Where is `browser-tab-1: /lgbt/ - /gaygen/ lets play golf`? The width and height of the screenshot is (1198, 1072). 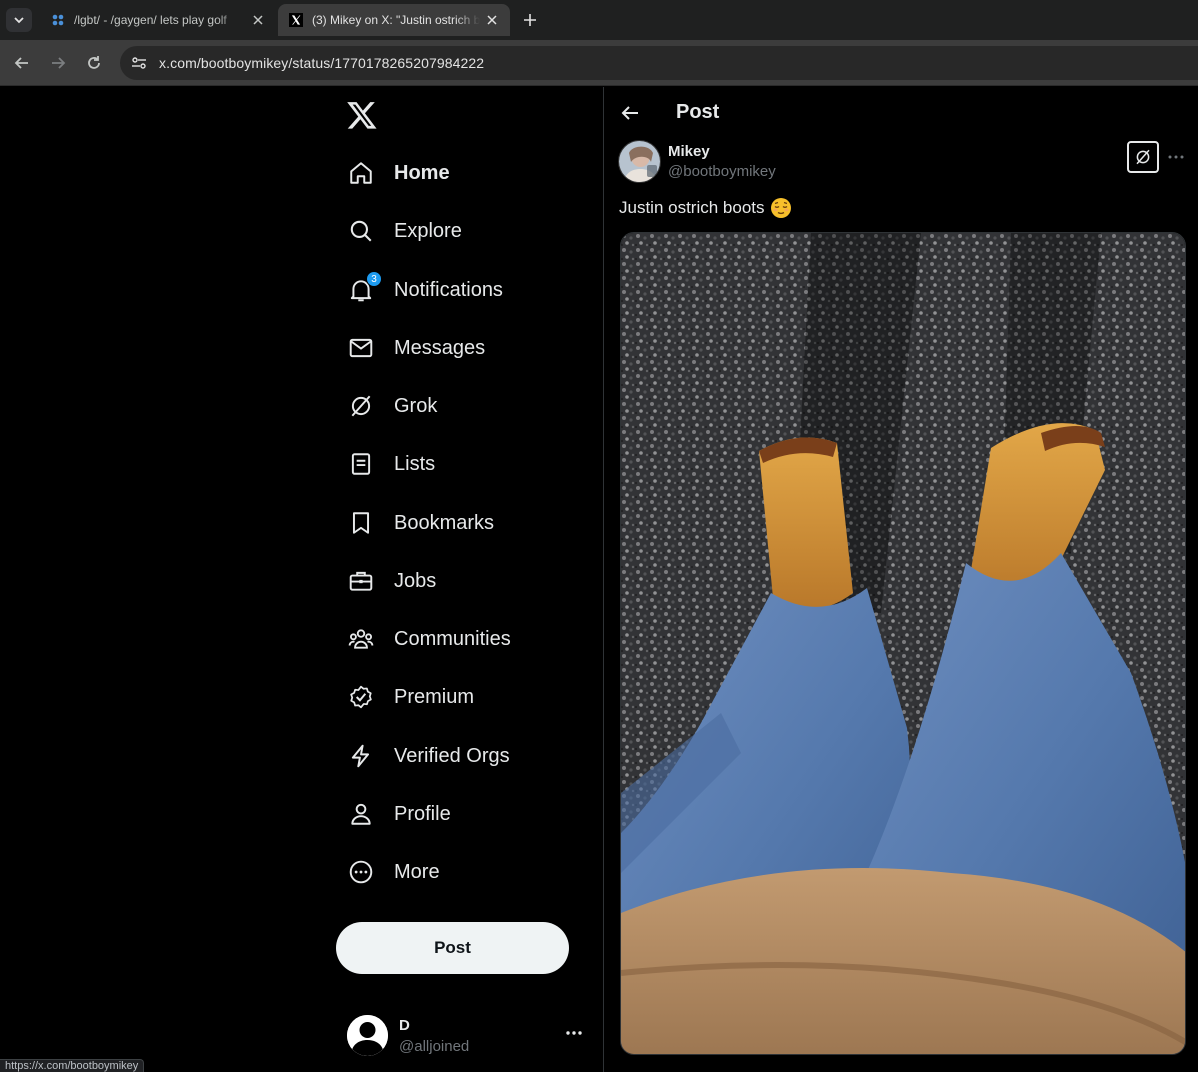 browser-tab-1: /lgbt/ - /gaygen/ lets play golf is located at coordinates (158, 20).